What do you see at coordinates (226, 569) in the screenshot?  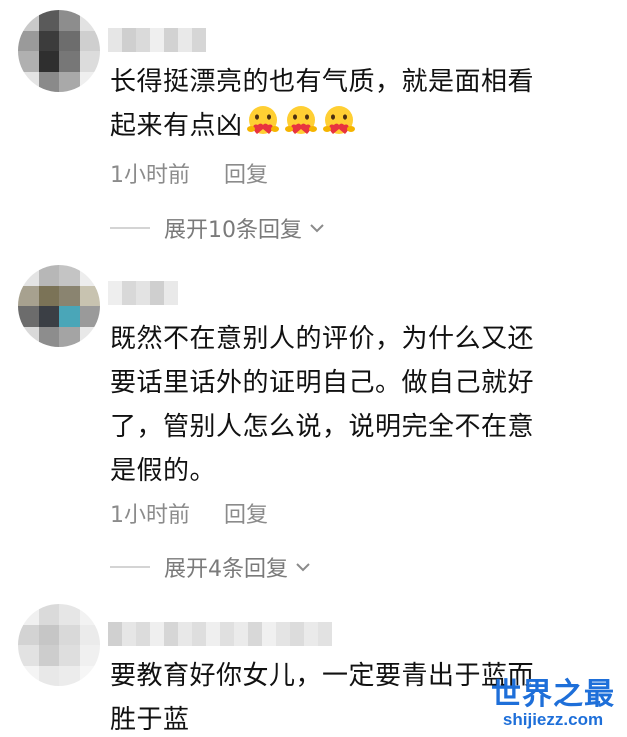 I see `expand-replies-label: 展开4条回复` at bounding box center [226, 569].